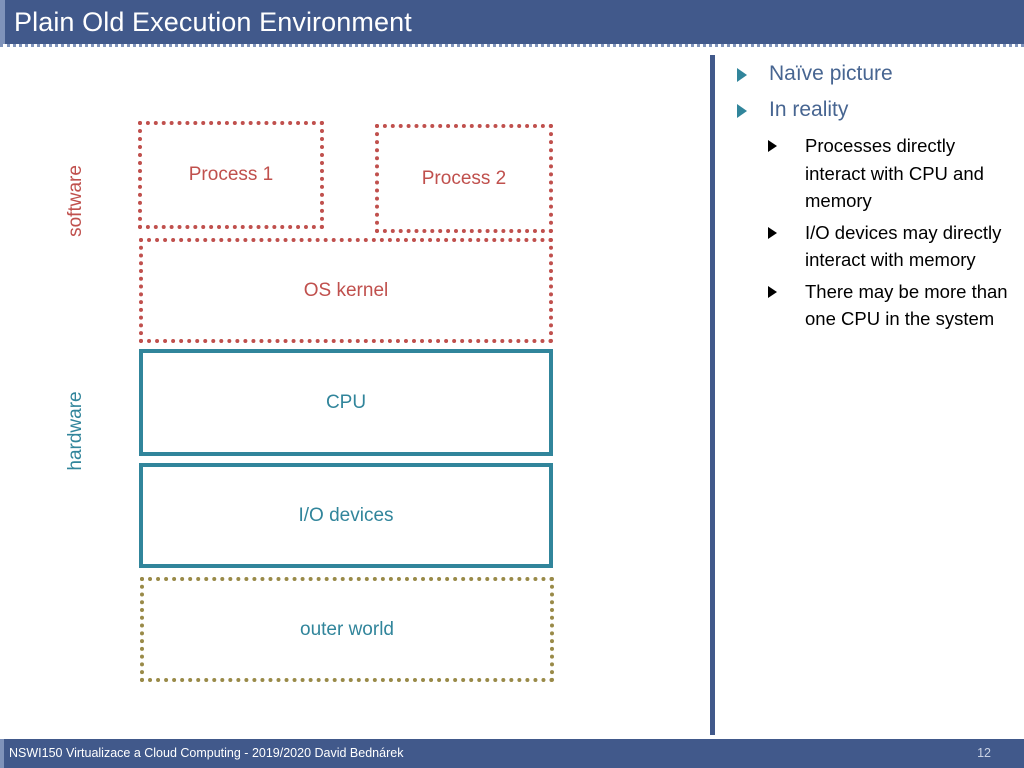 This screenshot has height=768, width=1024. Describe the element at coordinates (75, 431) in the screenshot. I see `side-label-hardware: hardware` at that location.